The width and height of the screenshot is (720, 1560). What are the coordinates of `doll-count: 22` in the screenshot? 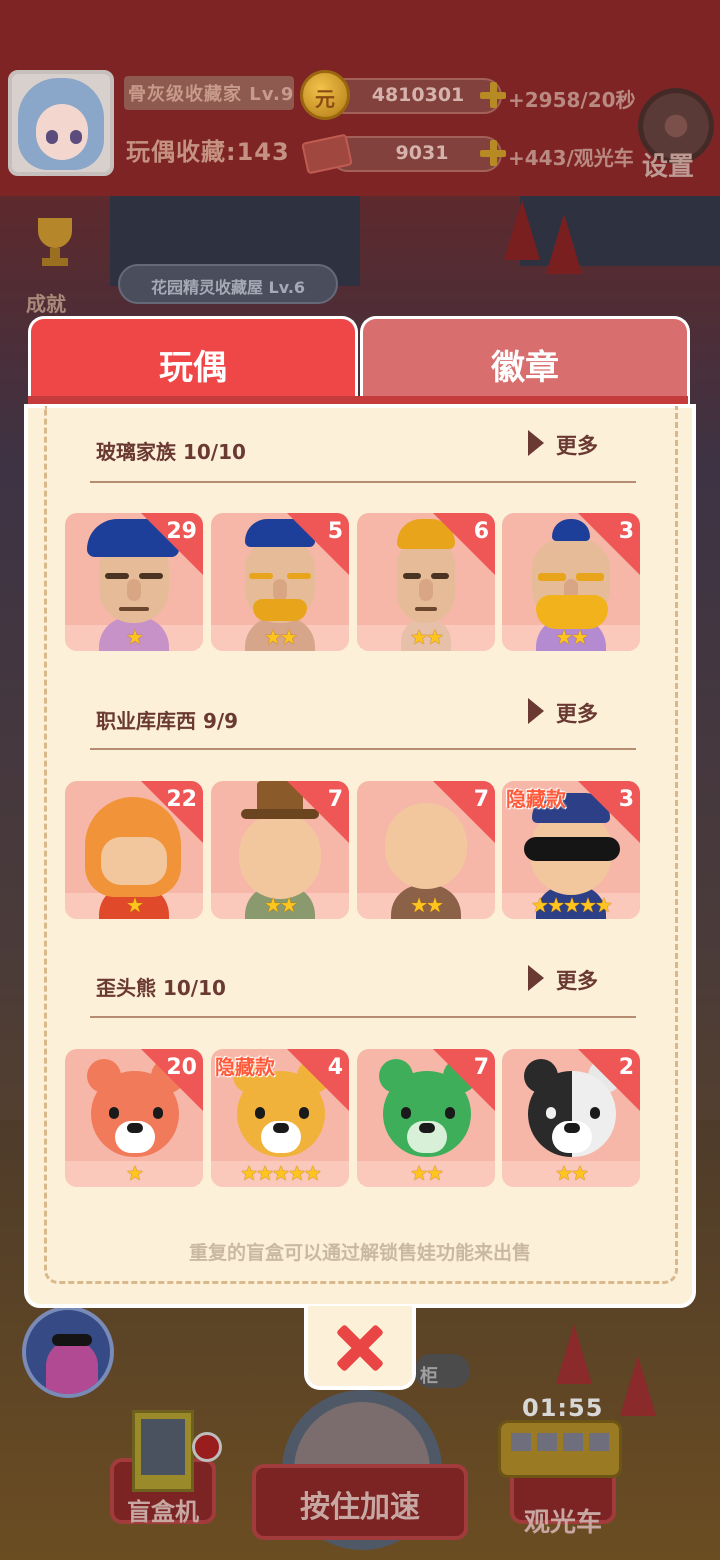 It's located at (181, 799).